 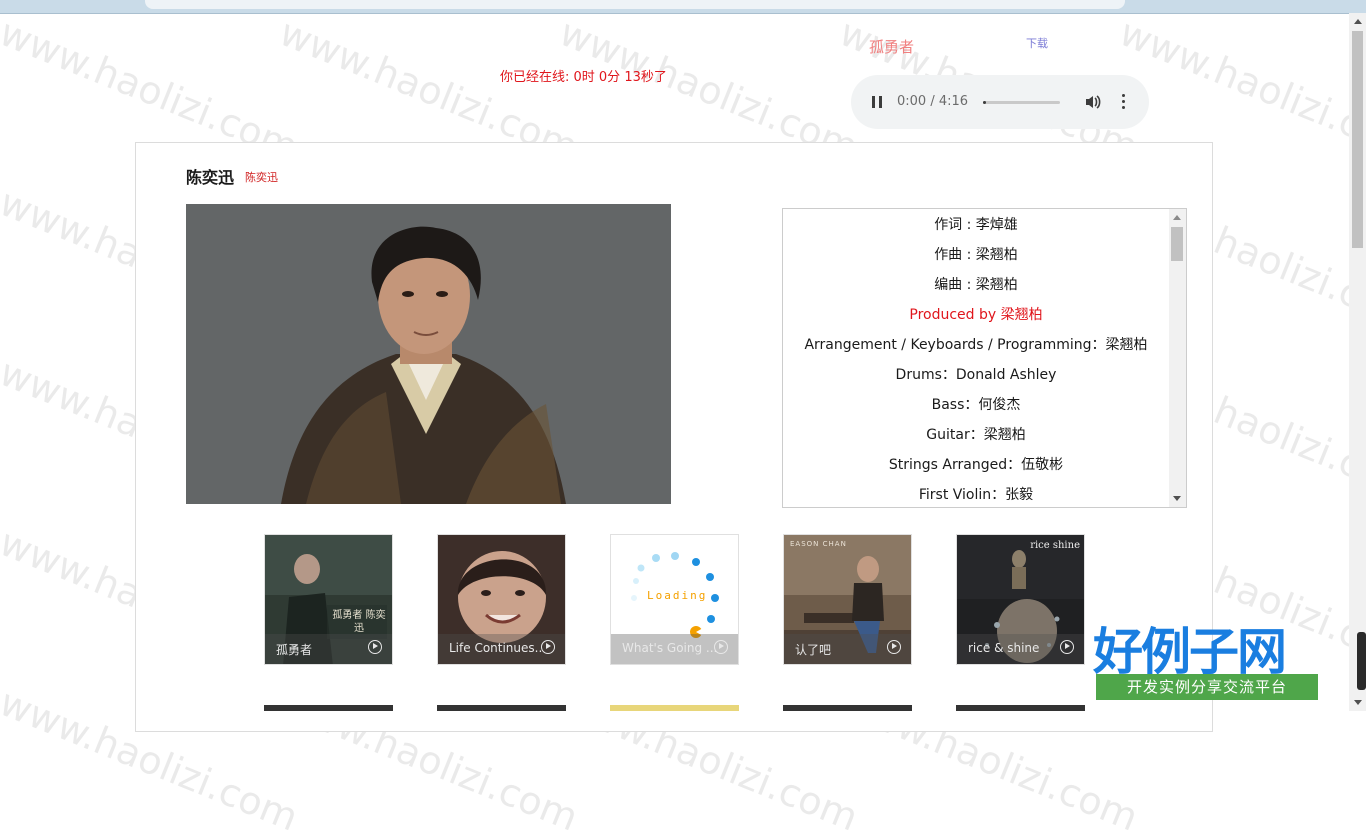 I want to click on progress-slider, so click(x=1021, y=102).